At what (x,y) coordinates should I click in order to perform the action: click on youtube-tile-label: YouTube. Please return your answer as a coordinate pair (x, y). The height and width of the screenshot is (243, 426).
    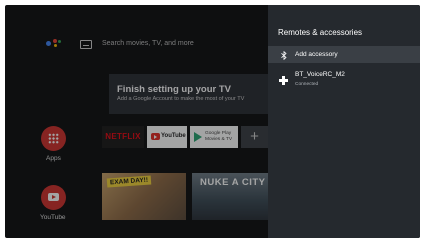
    Looking at the image, I should click on (173, 136).